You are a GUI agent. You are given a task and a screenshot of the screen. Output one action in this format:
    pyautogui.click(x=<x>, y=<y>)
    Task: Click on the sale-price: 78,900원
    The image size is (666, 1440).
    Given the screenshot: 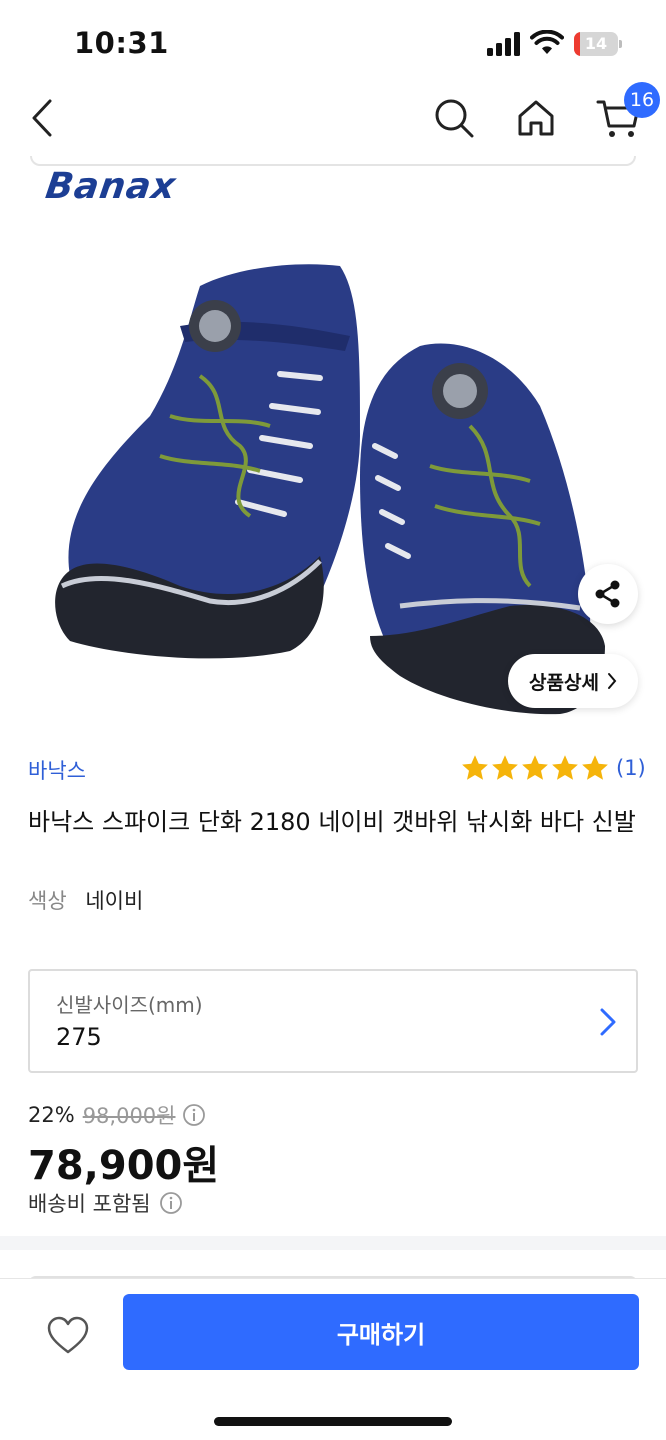 What is the action you would take?
    pyautogui.click(x=124, y=1166)
    